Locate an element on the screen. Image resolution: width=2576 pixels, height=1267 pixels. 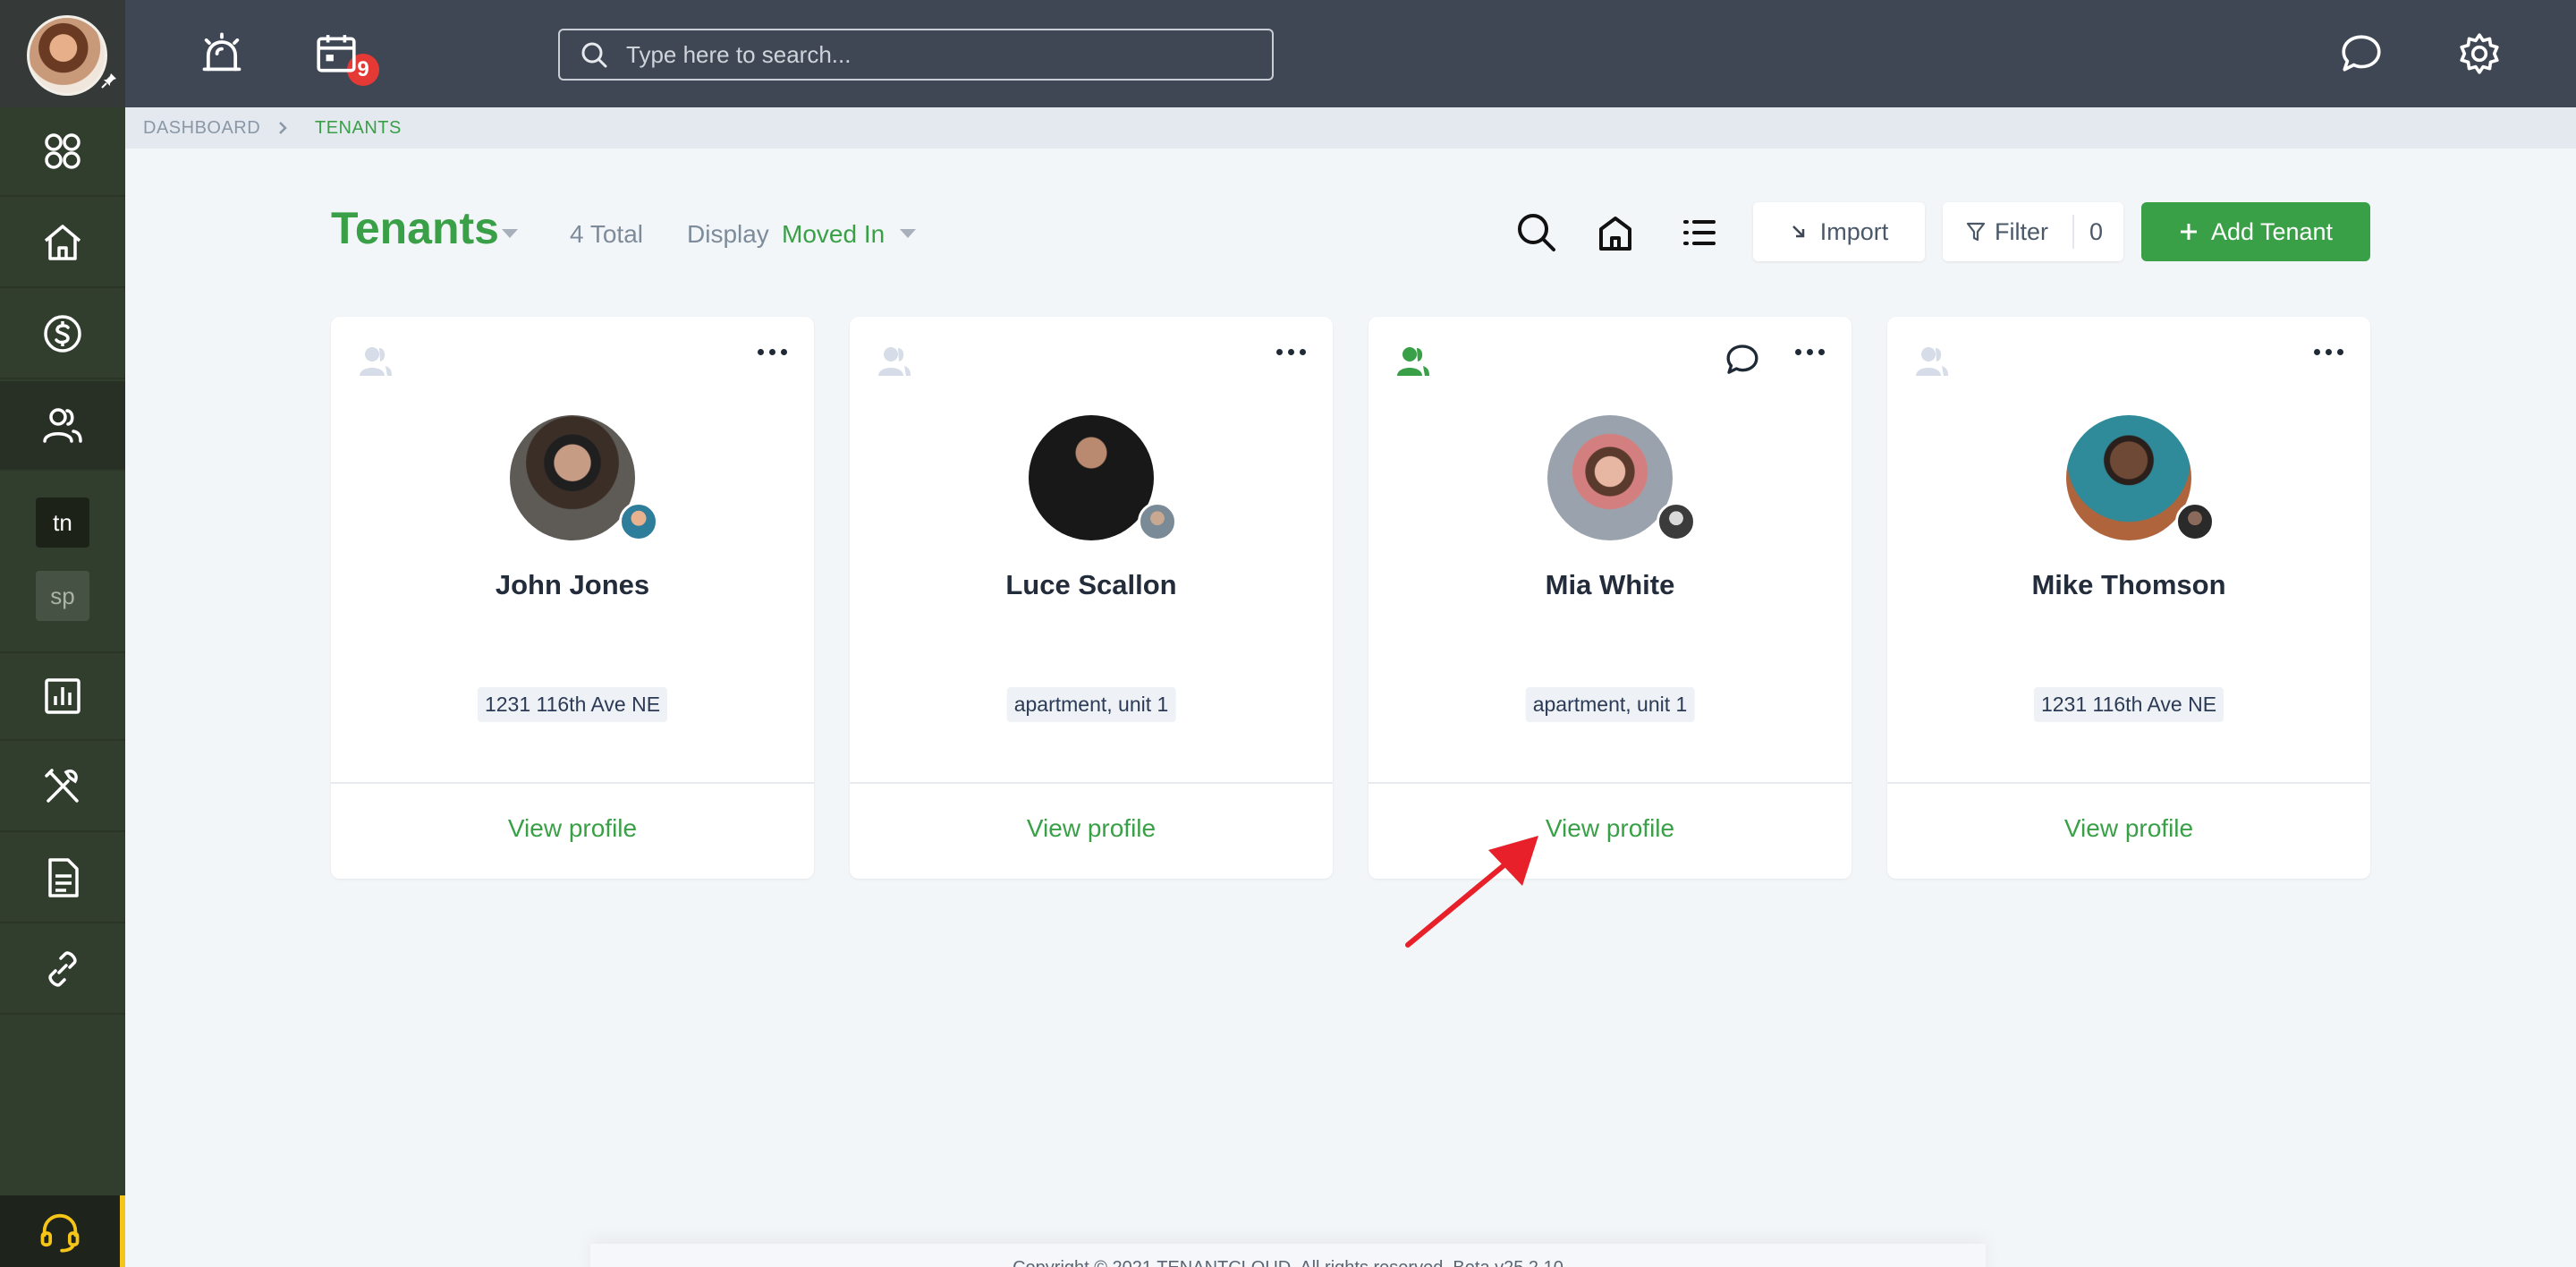
notifications-button is located at coordinates (222, 54).